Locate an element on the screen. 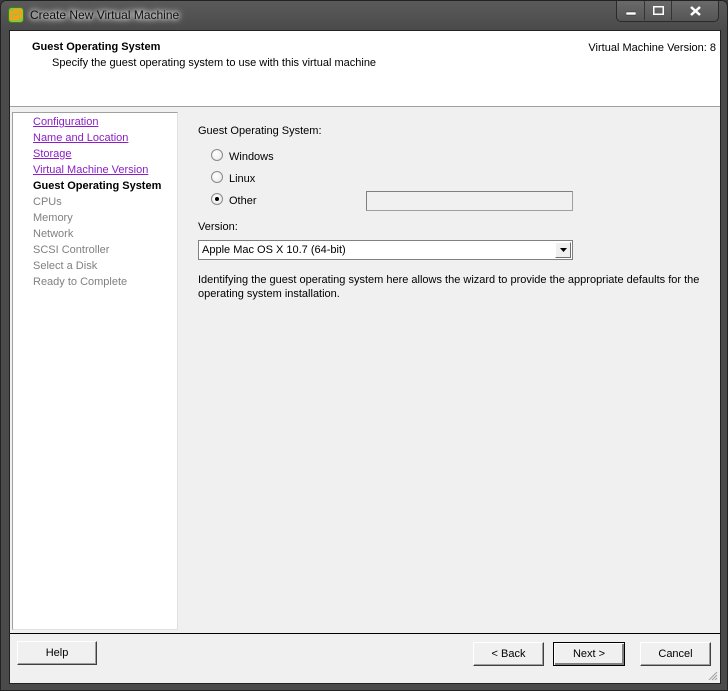  close-button is located at coordinates (695, 10).